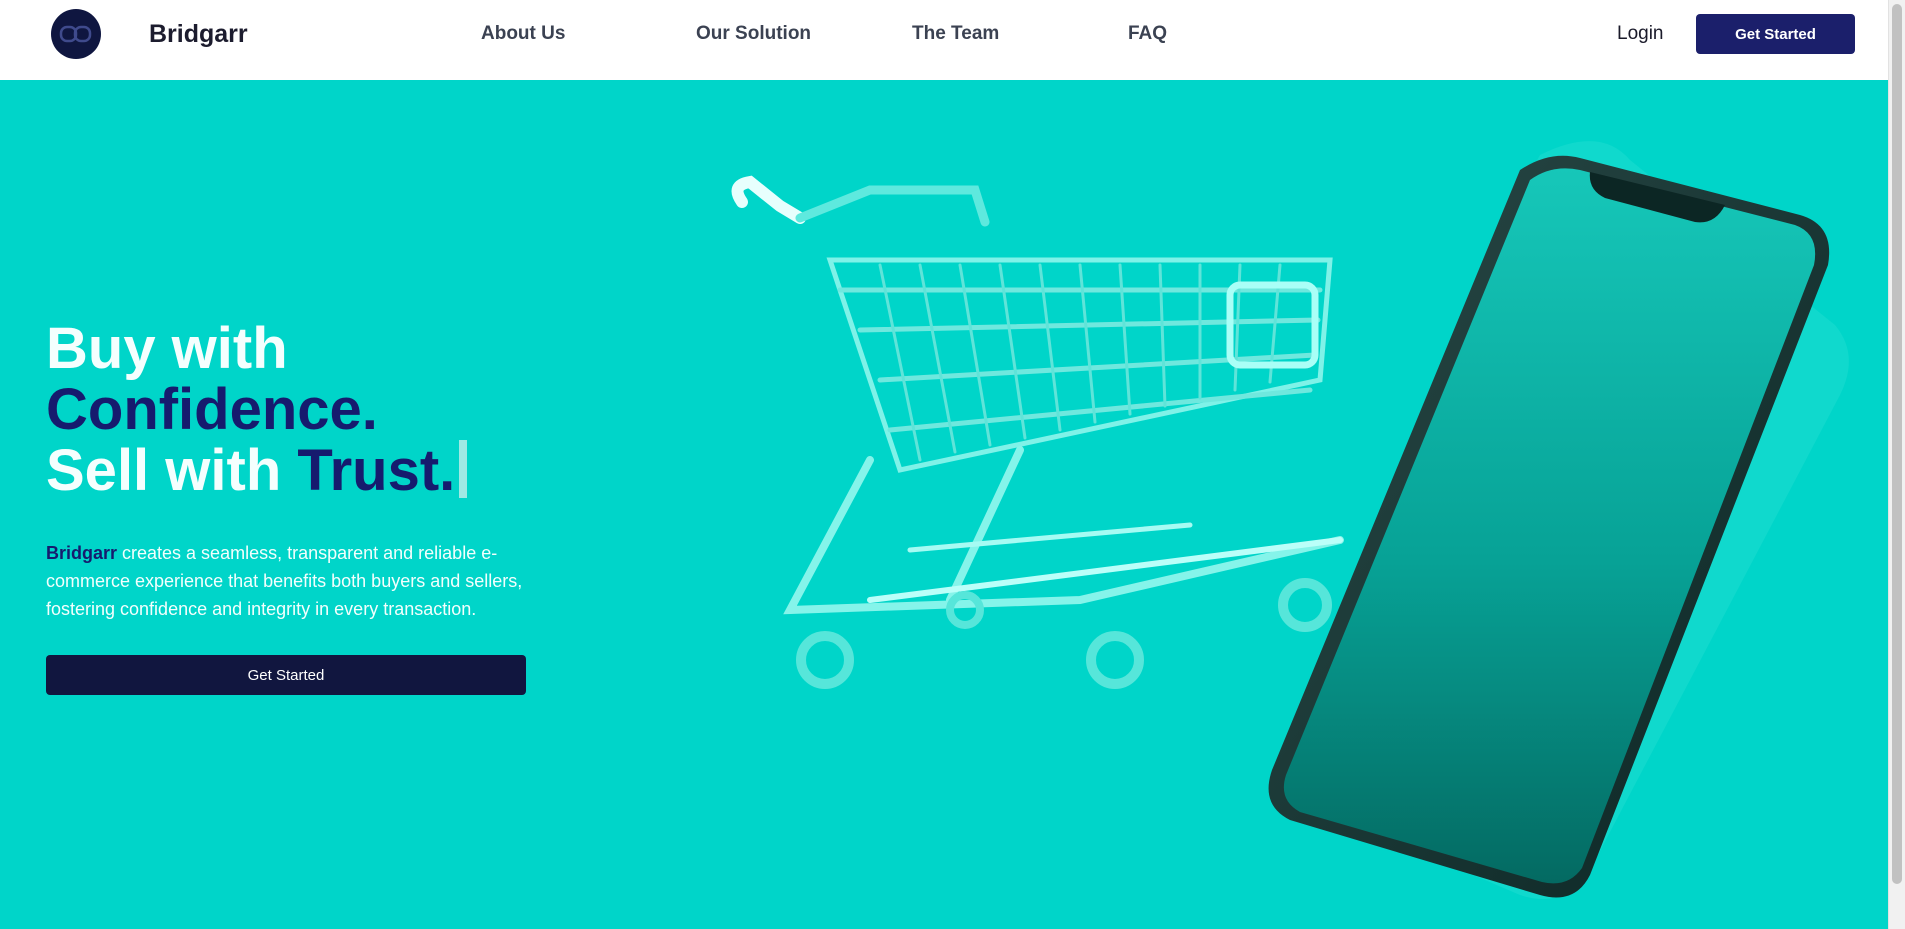  I want to click on typing-caret, so click(463, 469).